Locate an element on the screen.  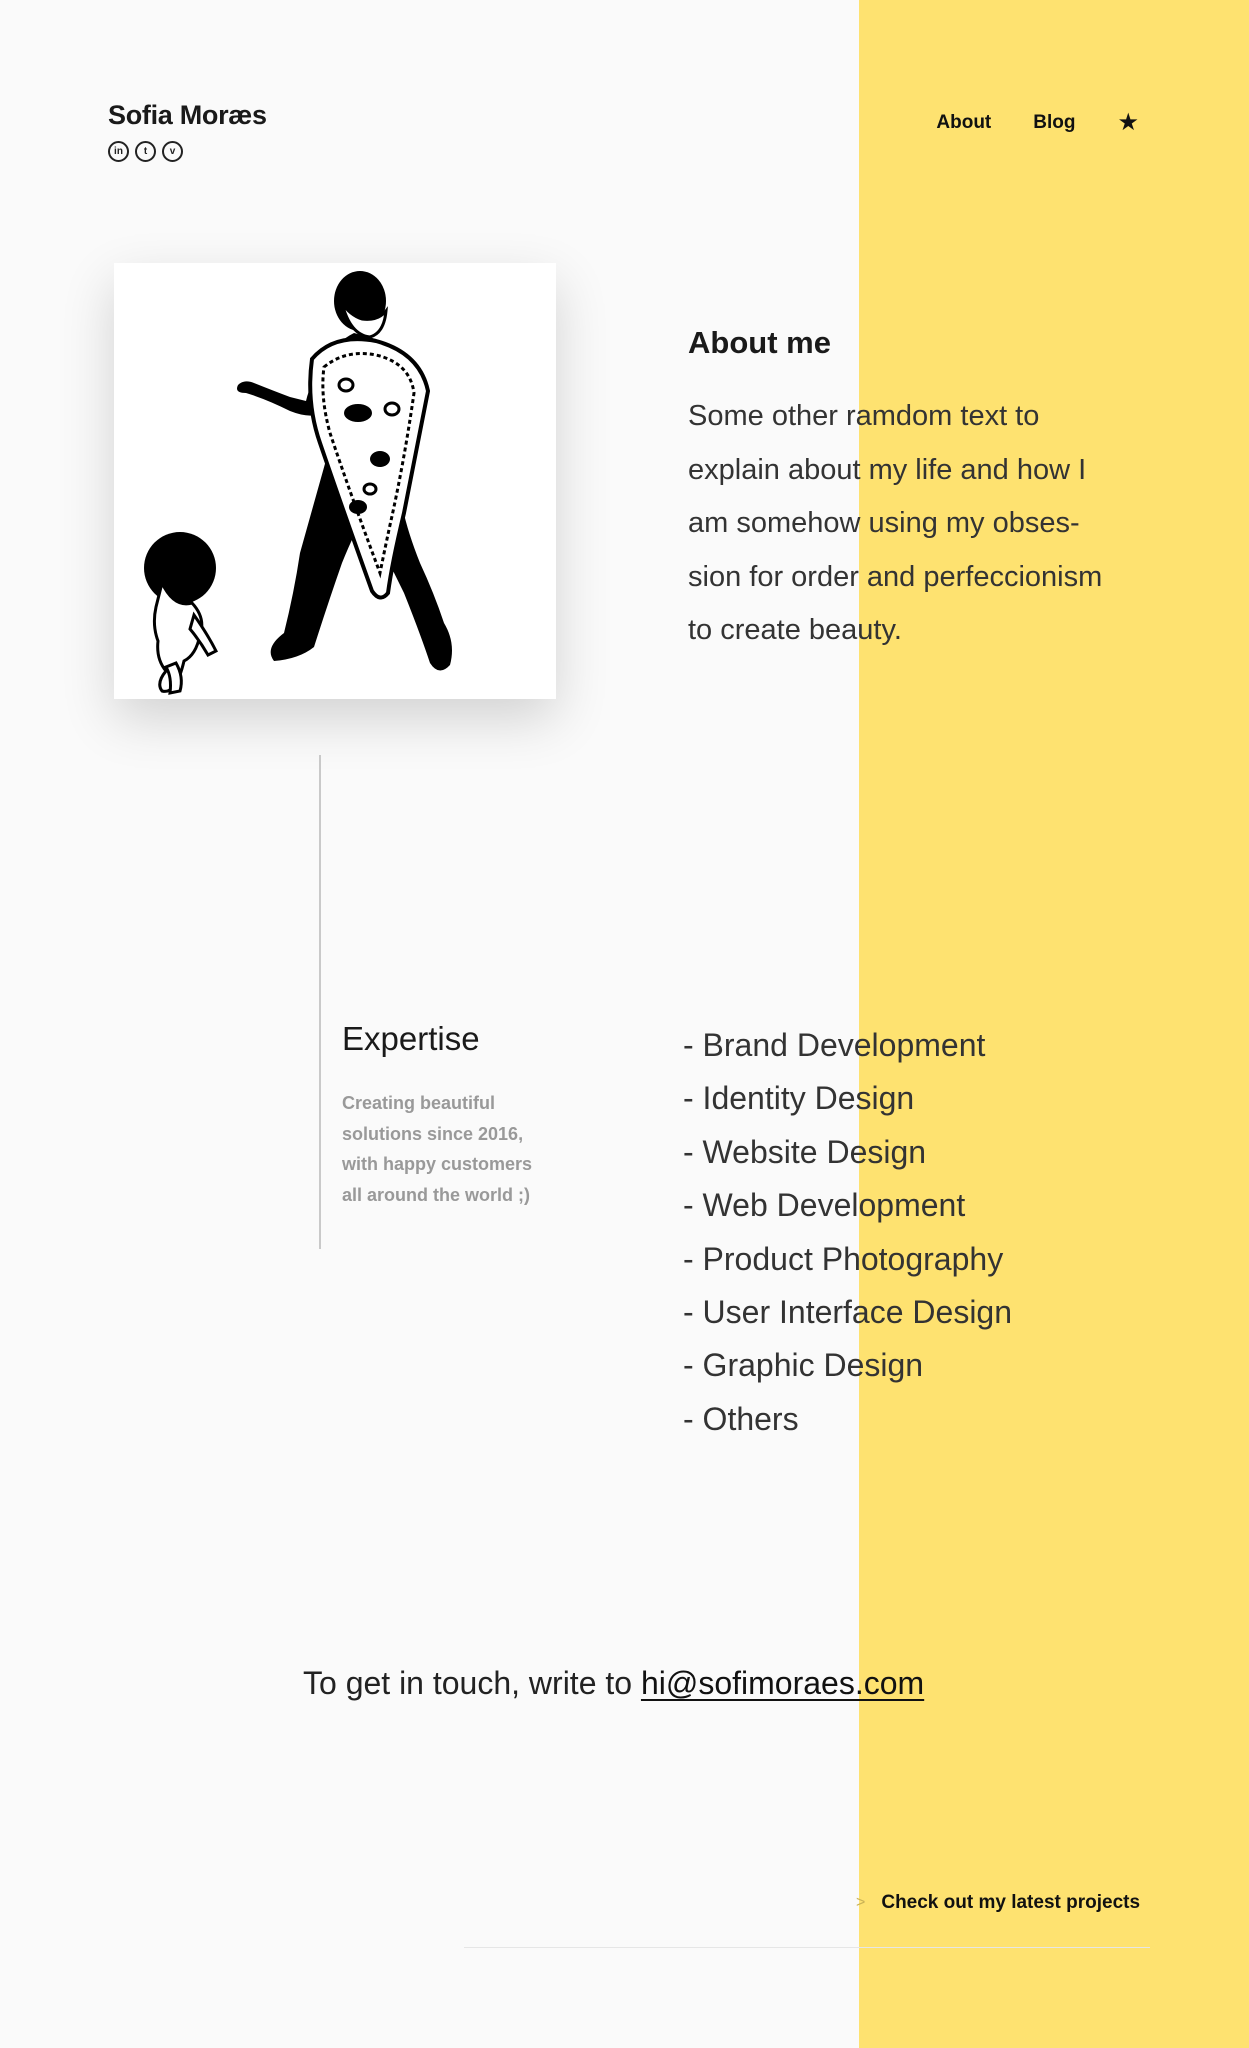
vertical-divider is located at coordinates (320, 1002).